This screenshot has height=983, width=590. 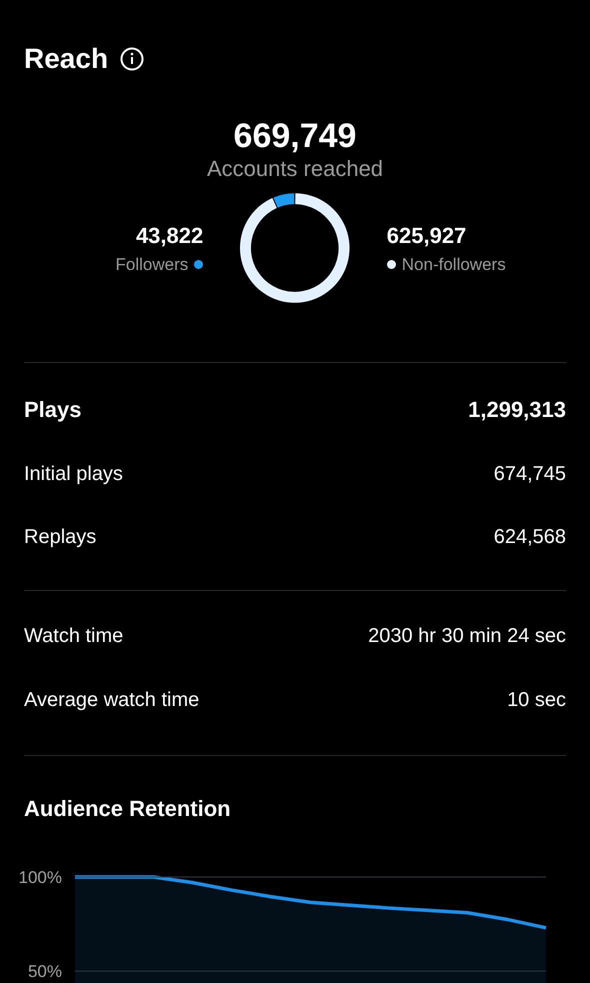 I want to click on plays-label: Plays, so click(x=53, y=410).